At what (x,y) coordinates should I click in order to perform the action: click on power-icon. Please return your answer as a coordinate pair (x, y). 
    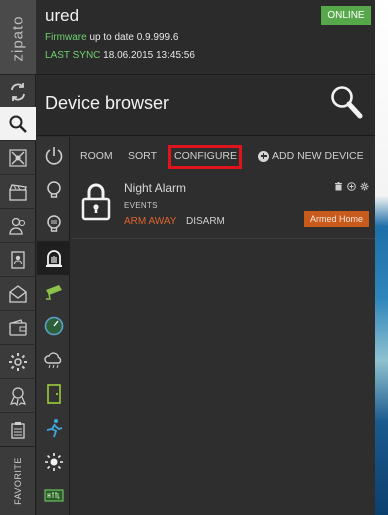
    Looking at the image, I should click on (53, 156).